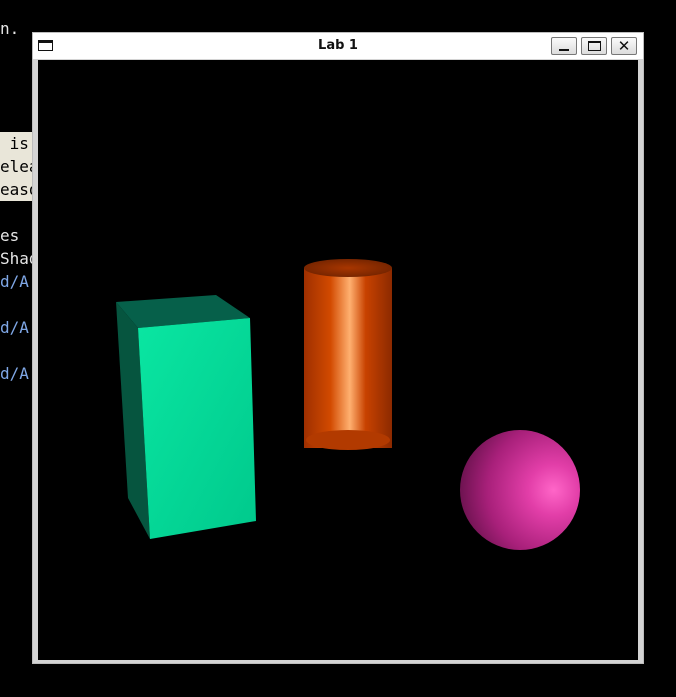 The image size is (676, 697). I want to click on terminal-line: n., so click(10, 28).